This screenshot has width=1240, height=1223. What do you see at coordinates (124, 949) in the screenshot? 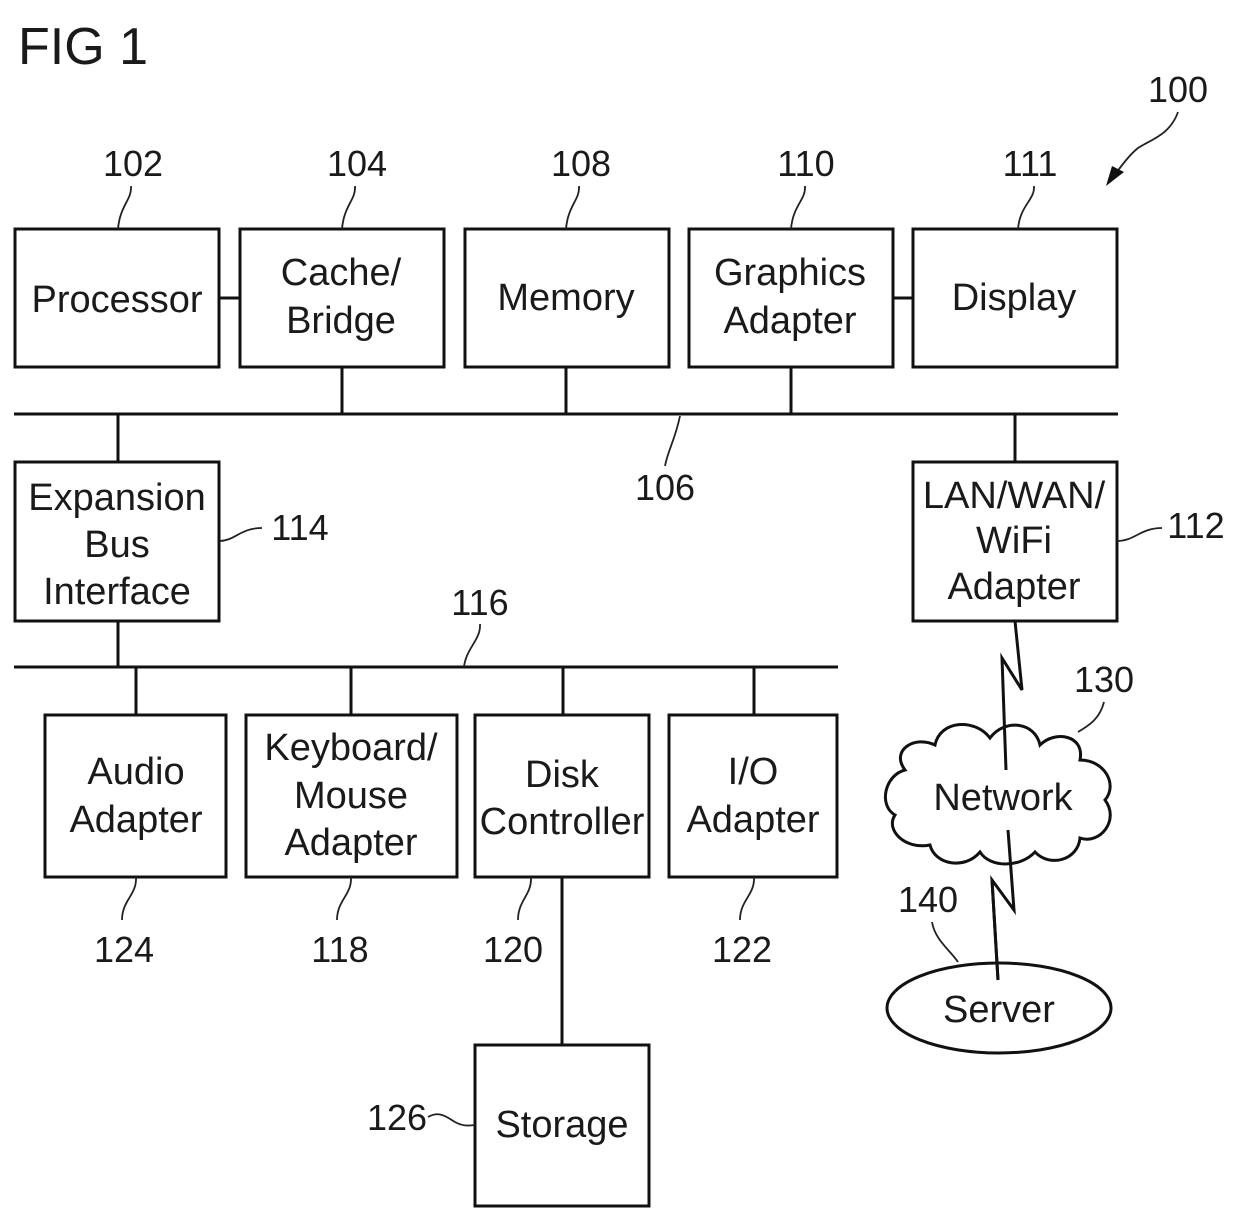
I see `ref-124: 124` at bounding box center [124, 949].